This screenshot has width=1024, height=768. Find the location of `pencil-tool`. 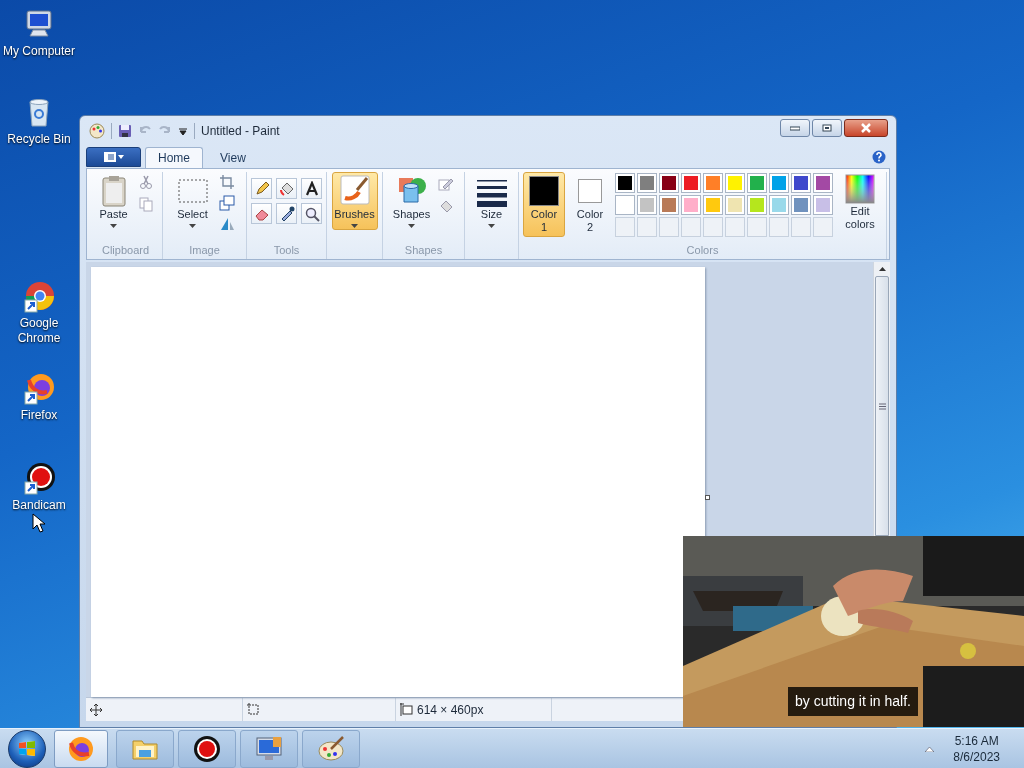

pencil-tool is located at coordinates (261, 188).